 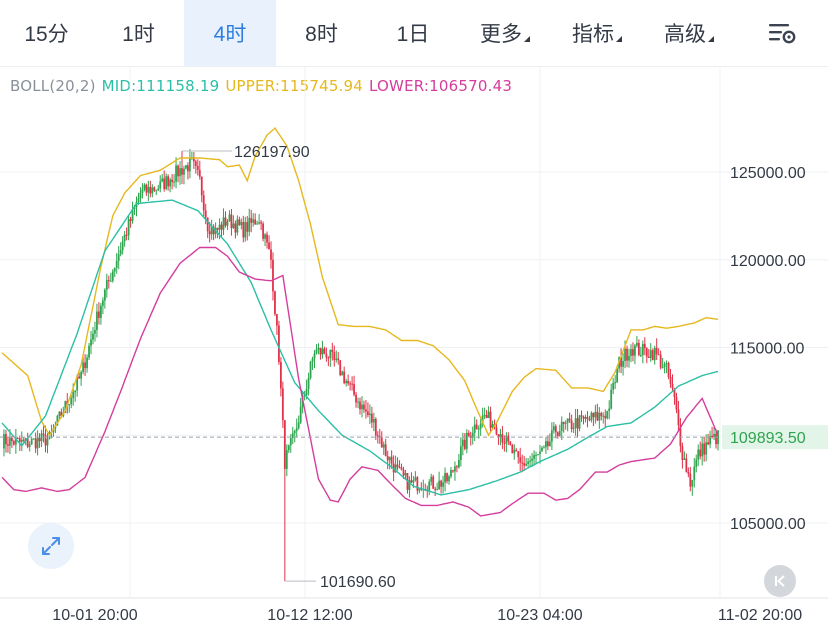 I want to click on tab-15m: 15分, so click(x=46, y=33).